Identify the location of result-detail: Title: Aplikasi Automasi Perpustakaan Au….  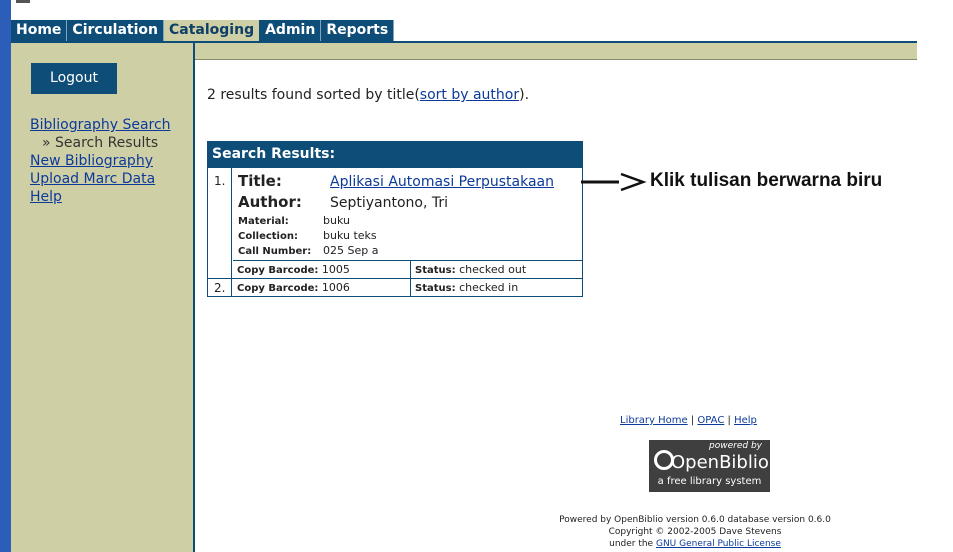
(407, 223).